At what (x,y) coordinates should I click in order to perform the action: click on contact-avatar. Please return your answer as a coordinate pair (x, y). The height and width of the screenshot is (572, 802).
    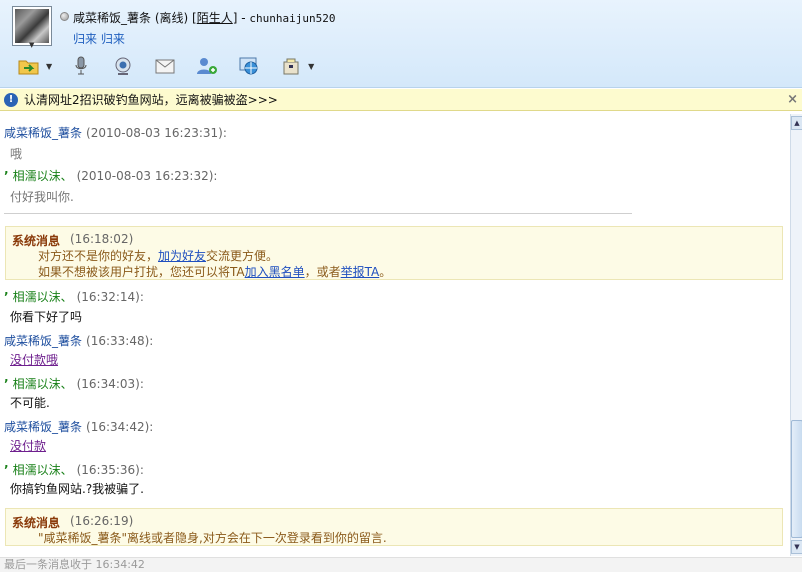
    Looking at the image, I should click on (32, 26).